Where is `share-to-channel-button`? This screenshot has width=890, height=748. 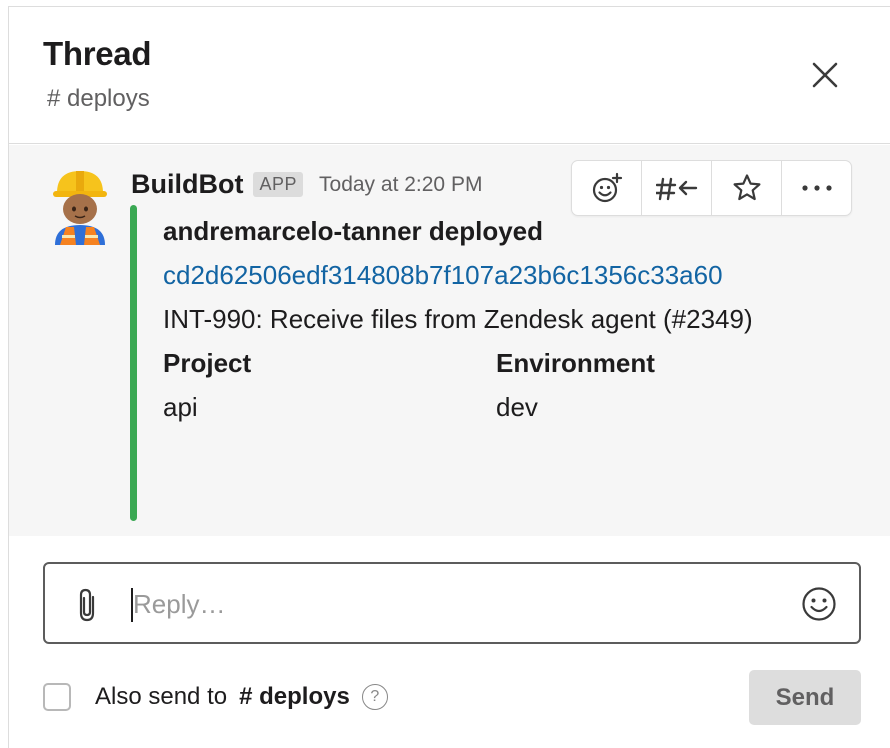 share-to-channel-button is located at coordinates (677, 188).